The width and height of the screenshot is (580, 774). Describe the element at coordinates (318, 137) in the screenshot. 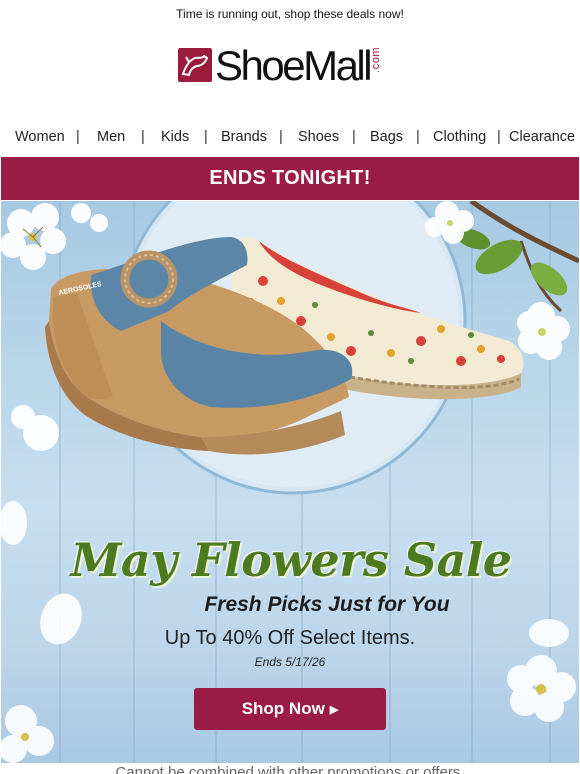

I see `nav-shoes: Shoes` at that location.